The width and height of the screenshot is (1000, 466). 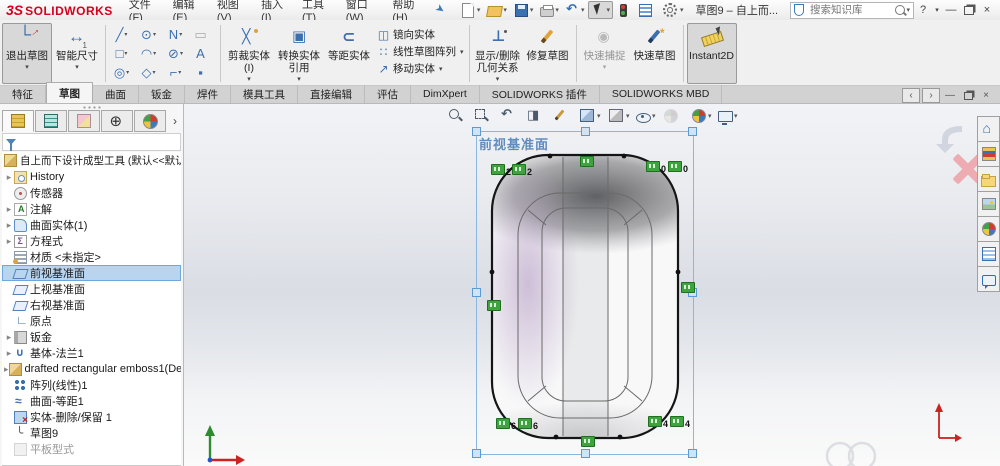 What do you see at coordinates (149, 72) in the screenshot?
I see `sketch-entity-button: ◇ ▾` at bounding box center [149, 72].